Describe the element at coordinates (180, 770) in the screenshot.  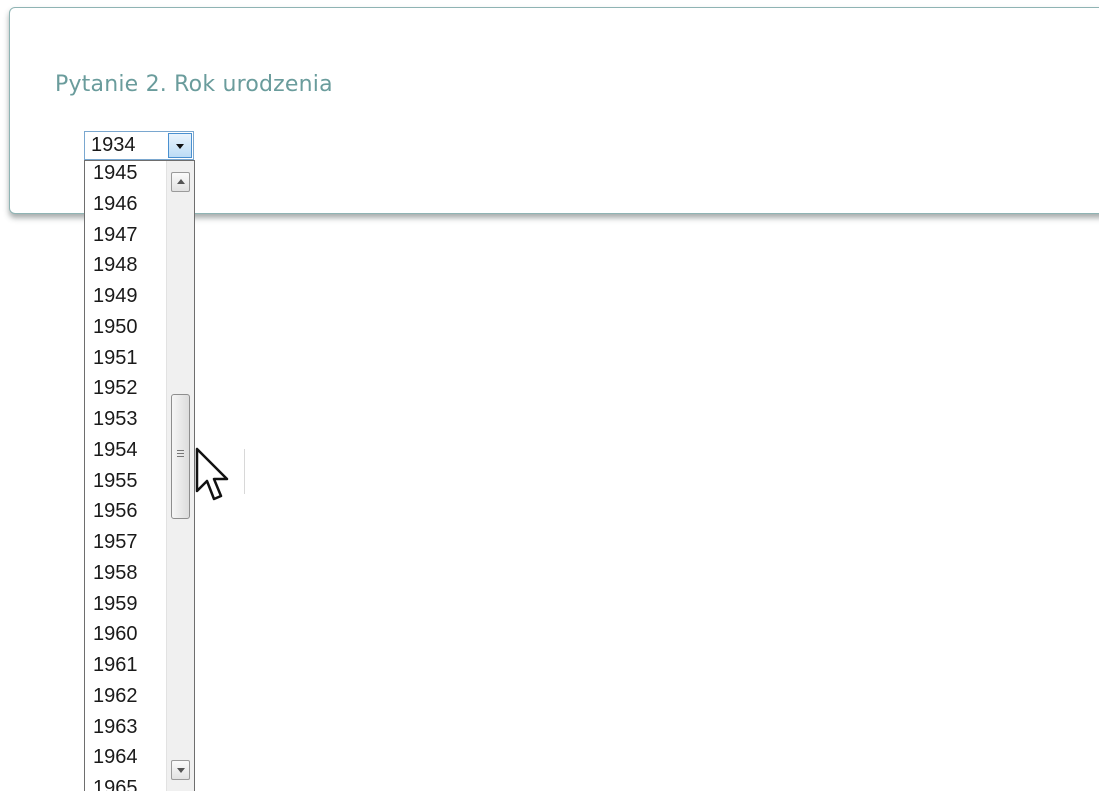
I see `scroll-down-arrow-icon` at that location.